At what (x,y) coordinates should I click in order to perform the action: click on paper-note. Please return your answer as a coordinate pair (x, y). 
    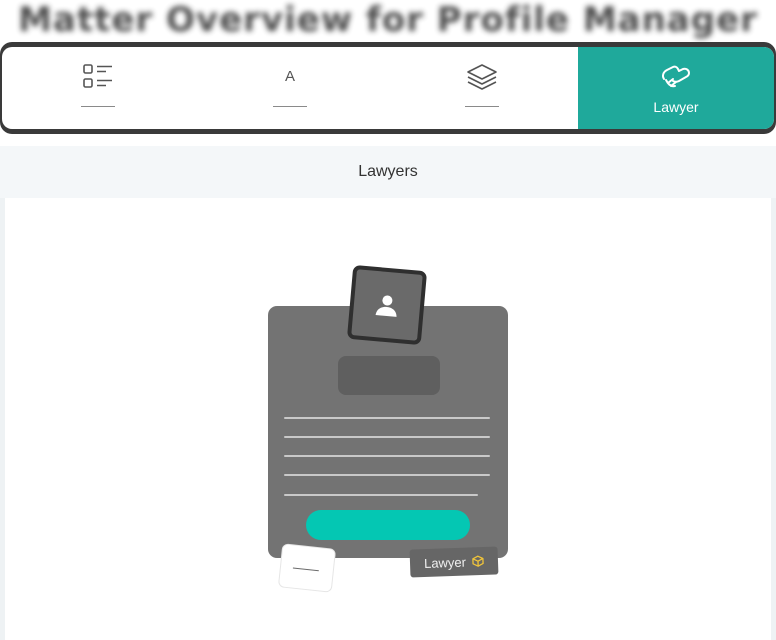
    Looking at the image, I should click on (307, 568).